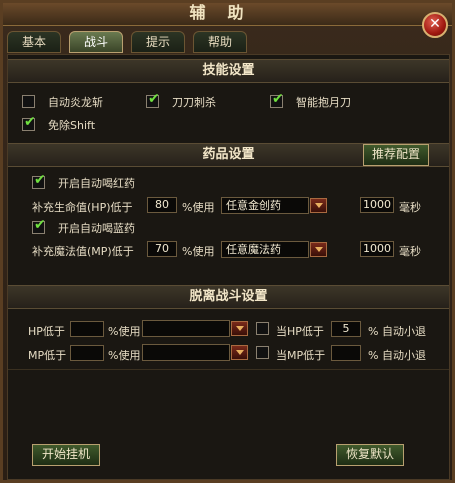 The height and width of the screenshot is (483, 455). What do you see at coordinates (228, 71) in the screenshot?
I see `skills-header: 技能设置` at bounding box center [228, 71].